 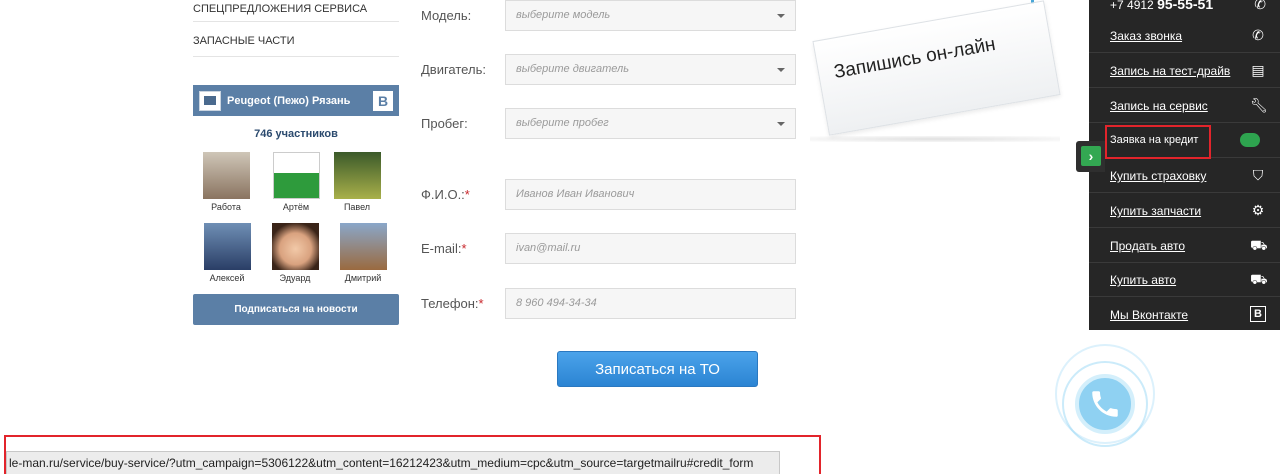 I want to click on vk-member: Алексей, so click(x=227, y=253).